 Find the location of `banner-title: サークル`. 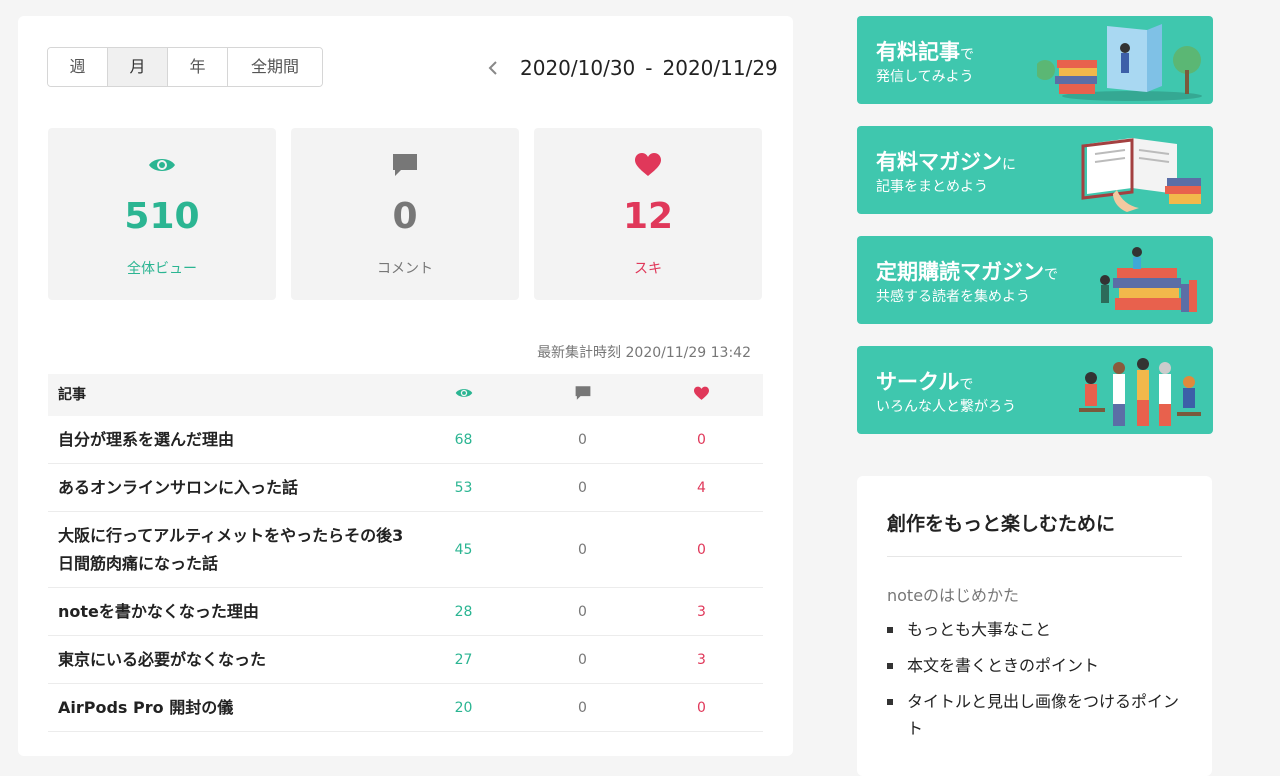

banner-title: サークル is located at coordinates (918, 382).